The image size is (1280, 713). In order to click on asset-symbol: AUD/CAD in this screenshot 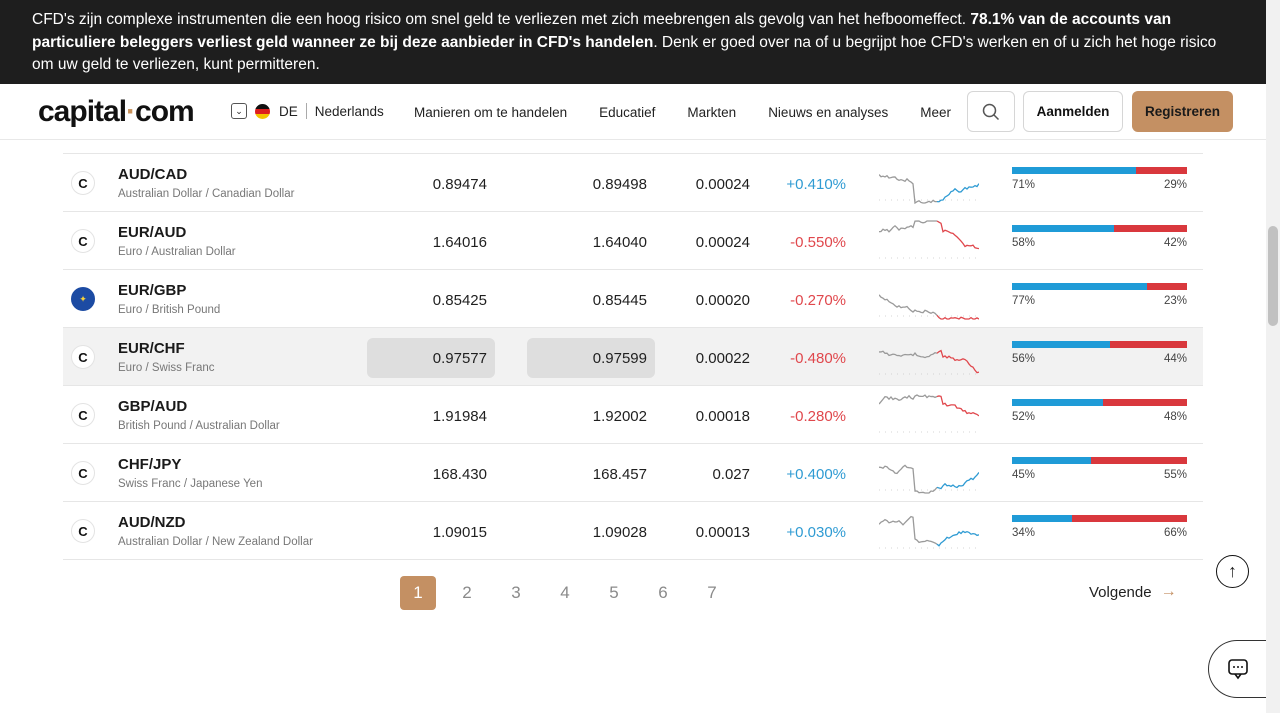, I will do `click(152, 174)`.